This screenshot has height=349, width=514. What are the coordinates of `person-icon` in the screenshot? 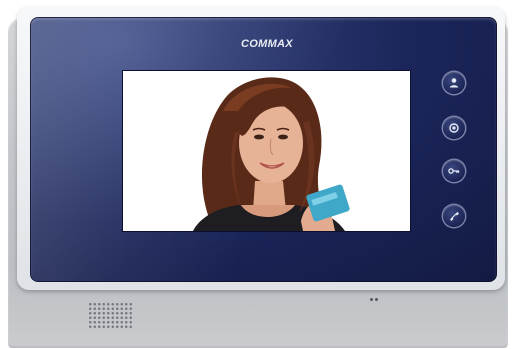 It's located at (454, 83).